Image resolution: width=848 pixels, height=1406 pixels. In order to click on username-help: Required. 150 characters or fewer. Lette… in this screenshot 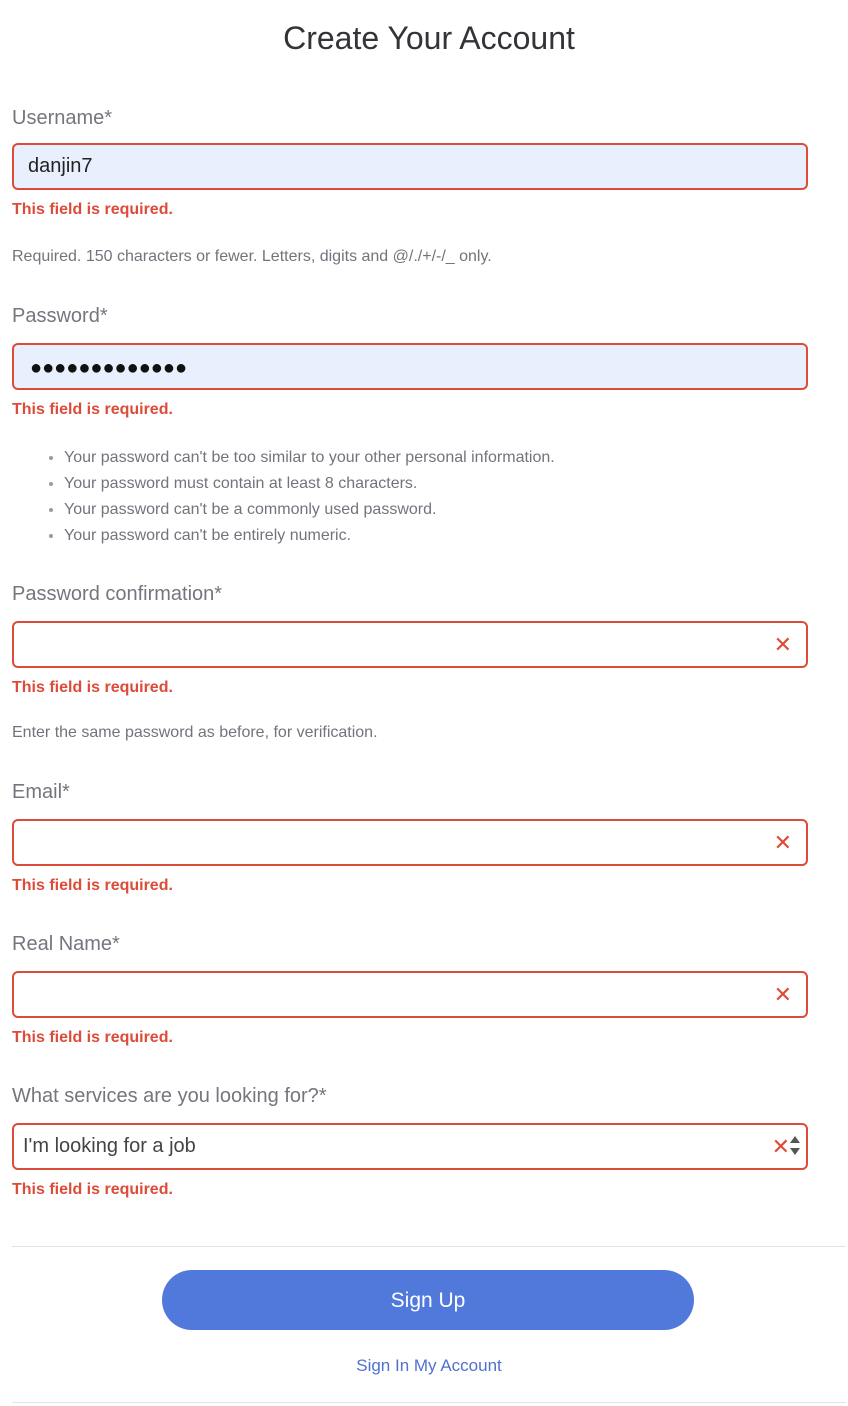, I will do `click(252, 256)`.